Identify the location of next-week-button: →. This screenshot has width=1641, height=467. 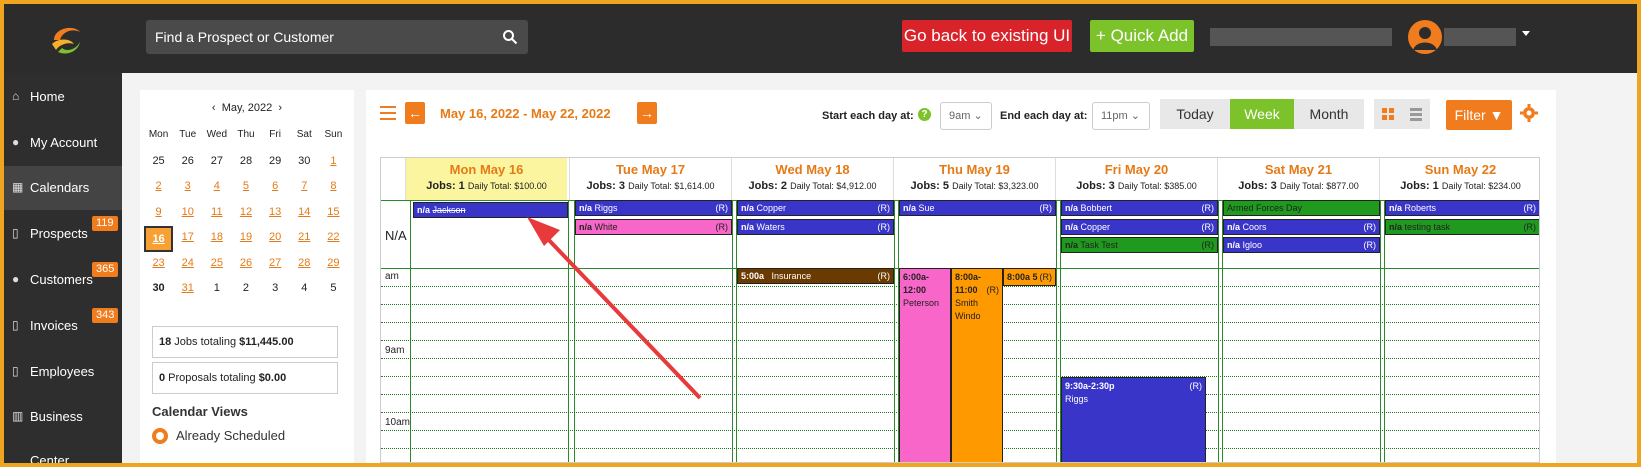
(647, 113).